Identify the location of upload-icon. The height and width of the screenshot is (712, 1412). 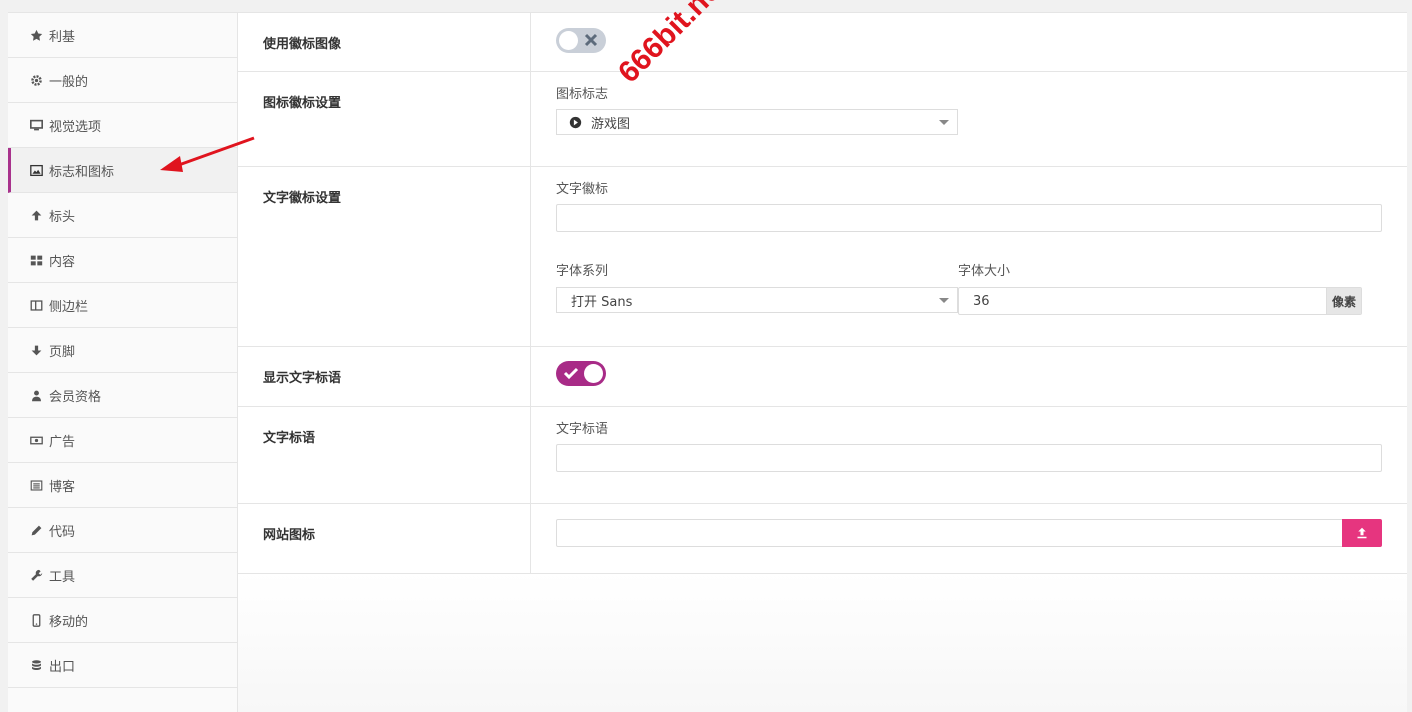
(1362, 533).